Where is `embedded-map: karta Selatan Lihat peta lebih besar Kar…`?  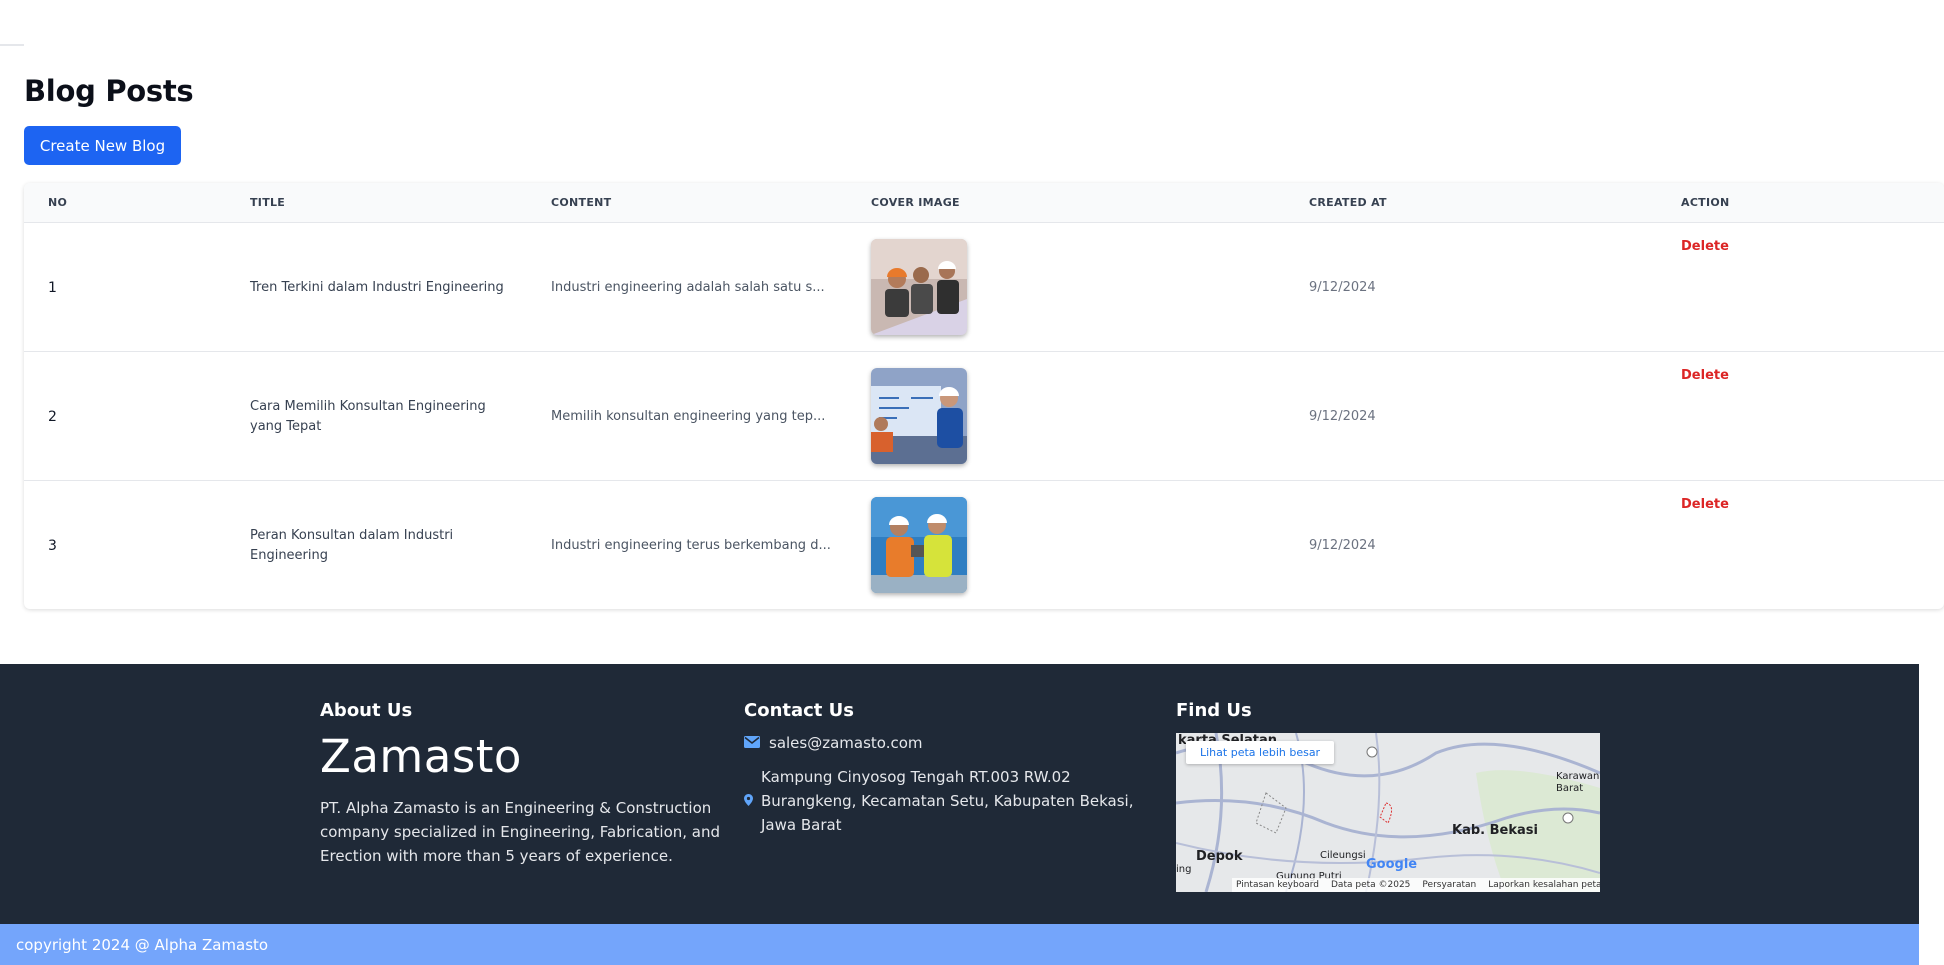
embedded-map: karta Selatan Lihat peta lebih besar Kar… is located at coordinates (1388, 812).